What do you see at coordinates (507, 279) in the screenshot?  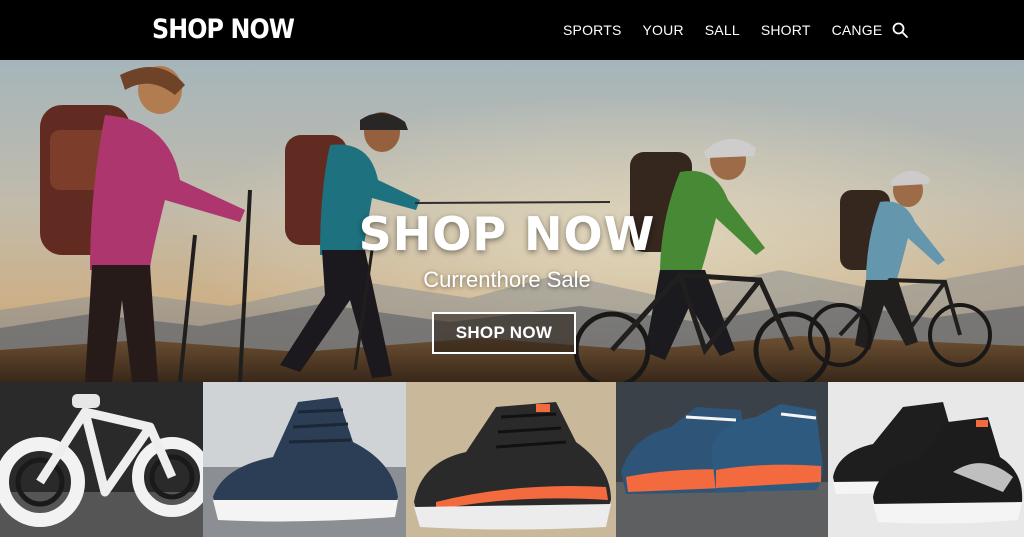 I see `hero-subtitle: Currenthore Sale` at bounding box center [507, 279].